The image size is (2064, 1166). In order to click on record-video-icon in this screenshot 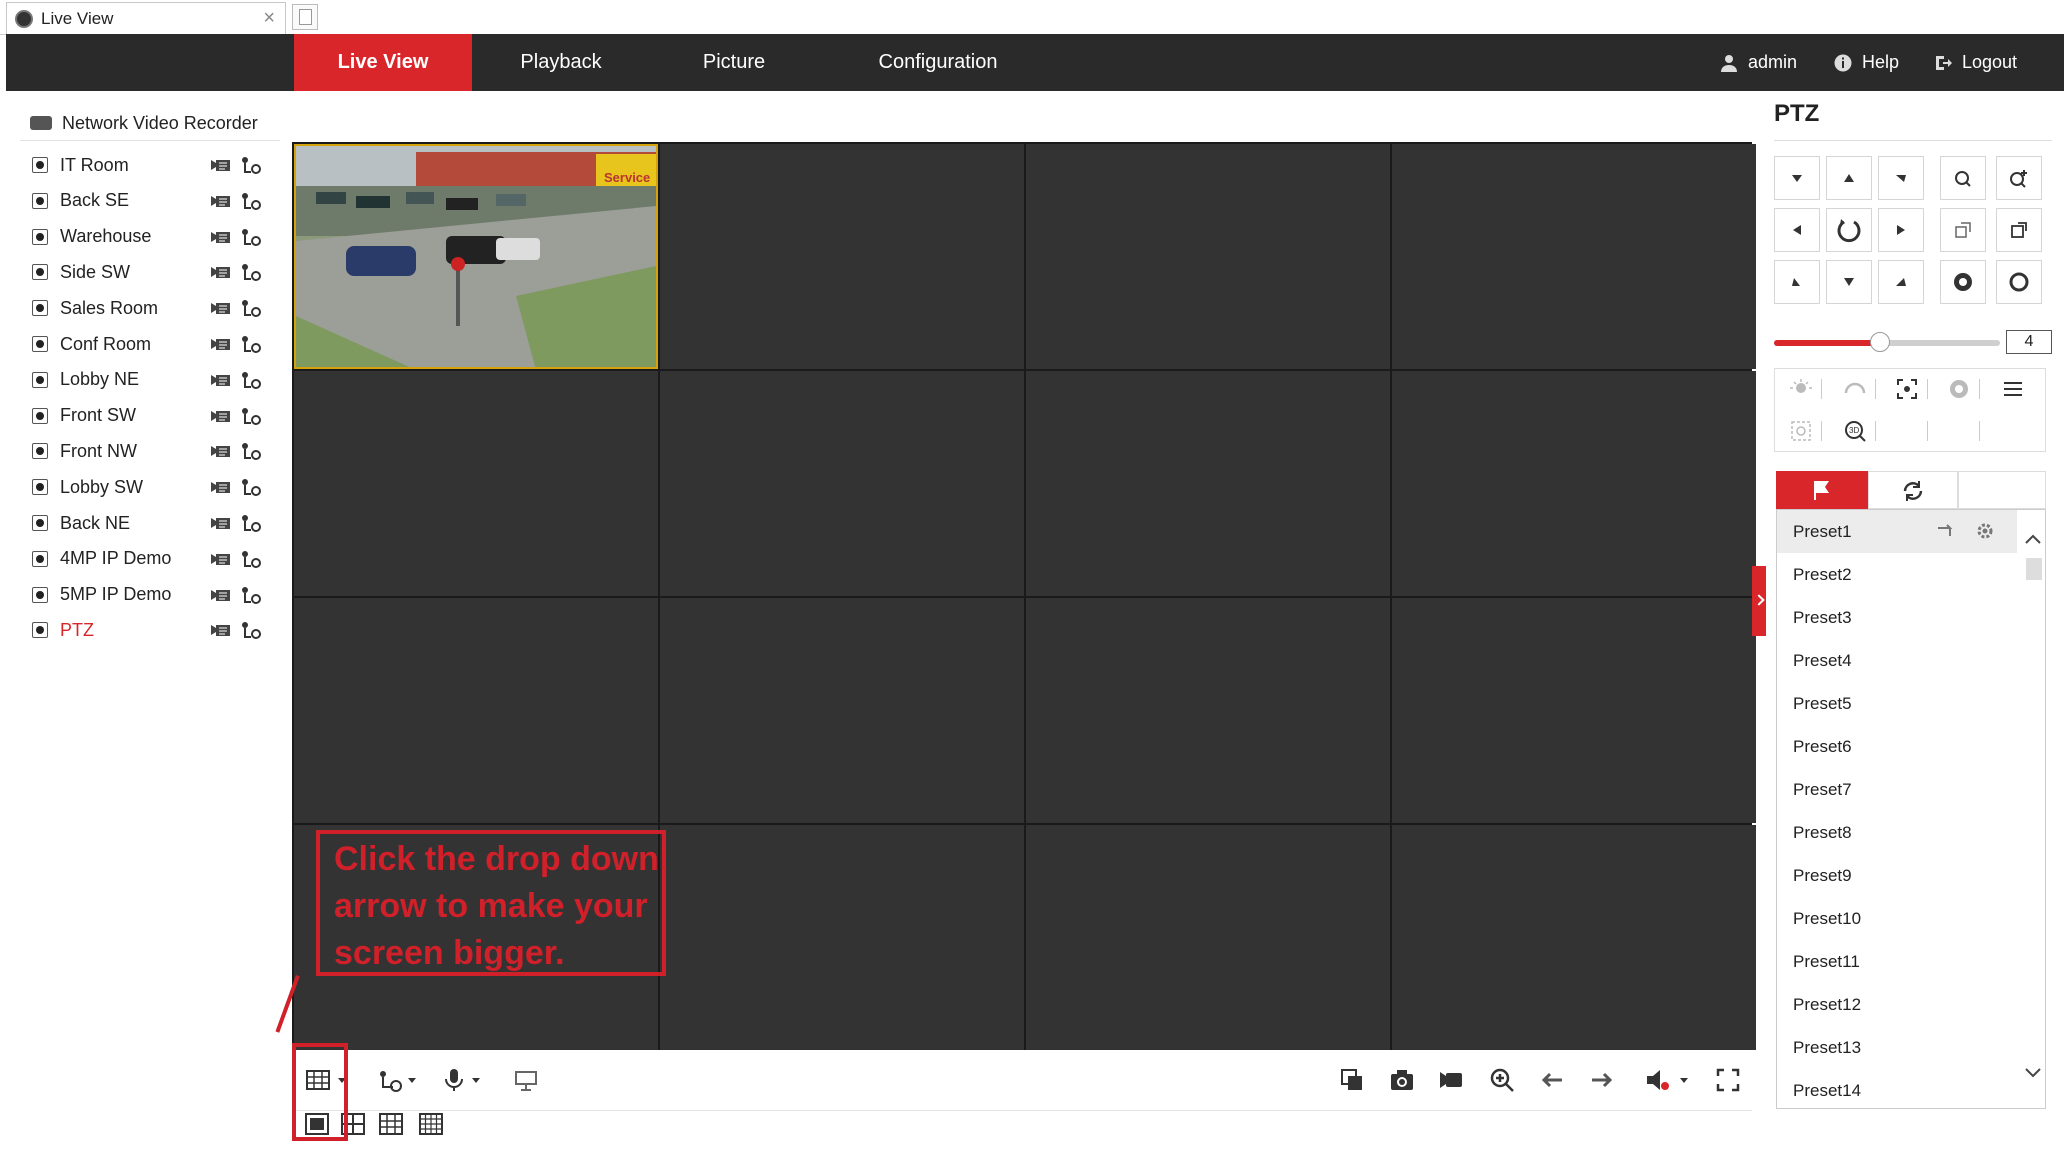, I will do `click(1452, 1080)`.